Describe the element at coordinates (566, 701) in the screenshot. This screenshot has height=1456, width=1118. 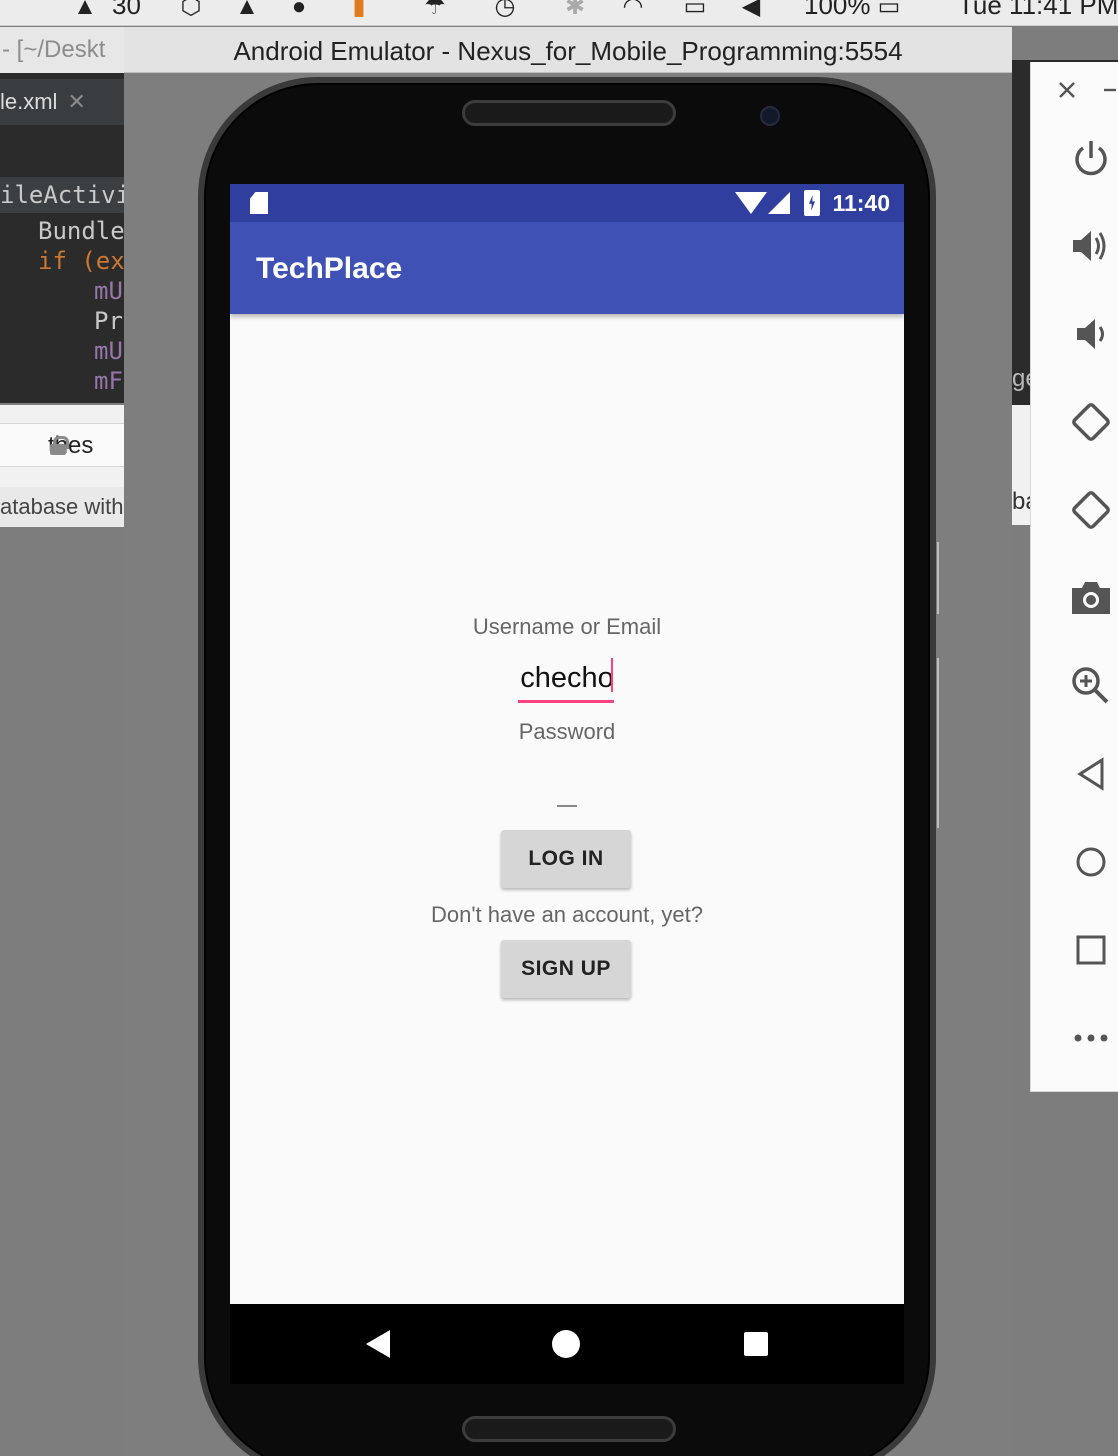
I see `username-underline` at that location.